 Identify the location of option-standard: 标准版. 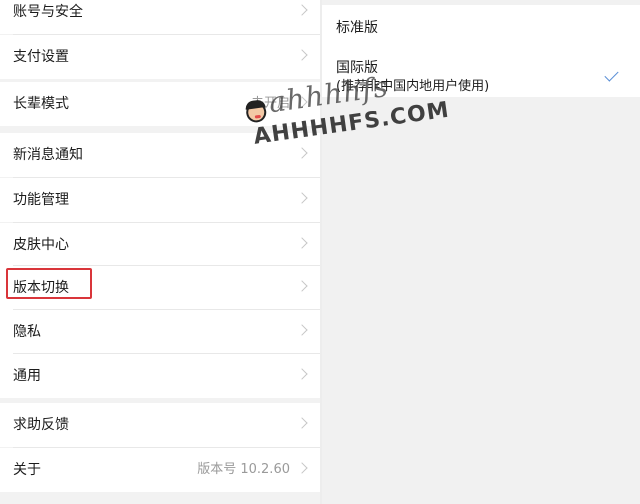
(357, 27).